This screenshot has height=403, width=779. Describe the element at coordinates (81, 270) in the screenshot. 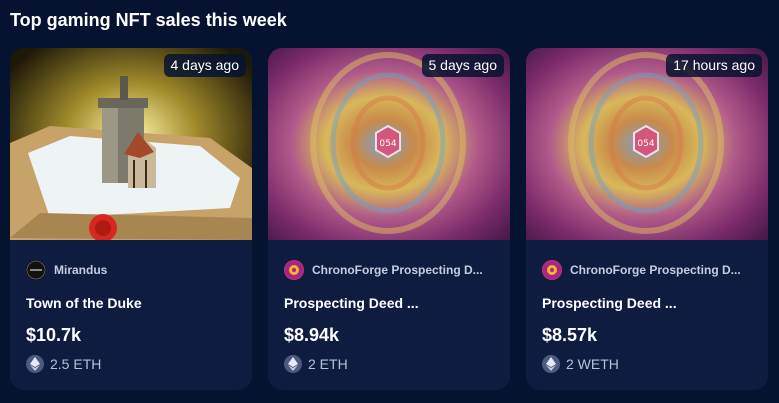

I see `collection-name: Mirandus` at that location.